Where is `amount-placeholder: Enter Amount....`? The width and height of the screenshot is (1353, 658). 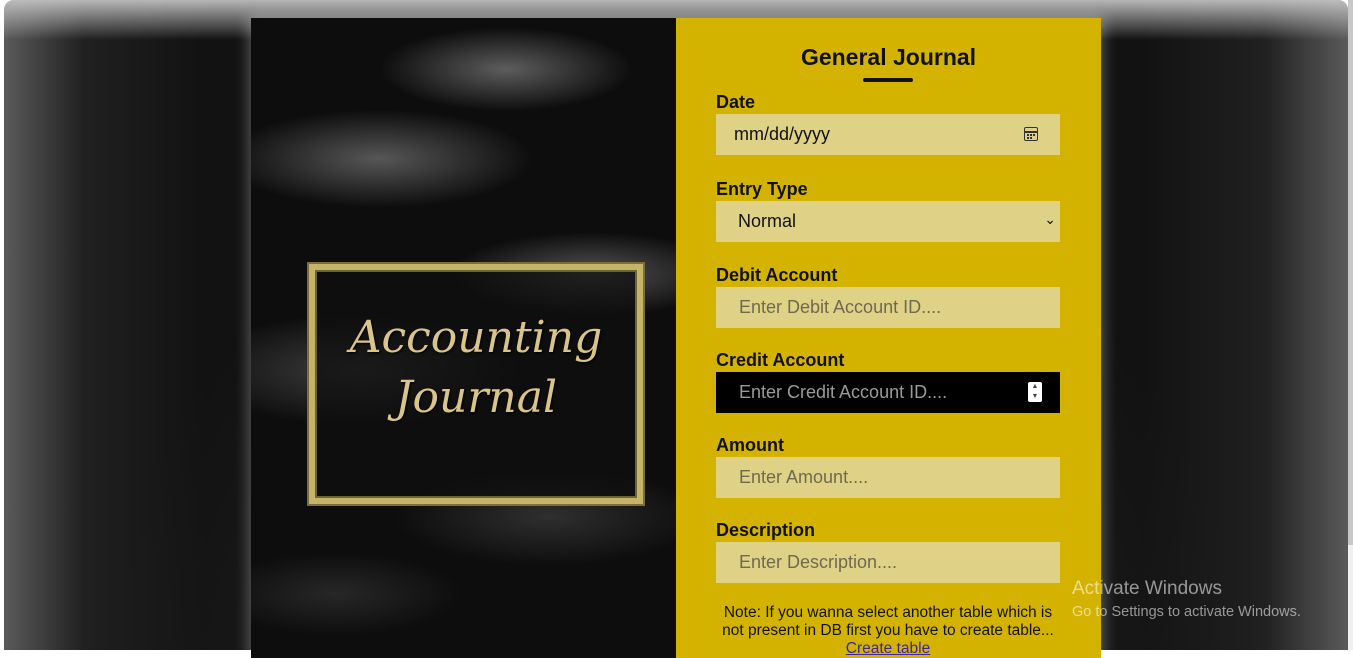 amount-placeholder: Enter Amount.... is located at coordinates (804, 477).